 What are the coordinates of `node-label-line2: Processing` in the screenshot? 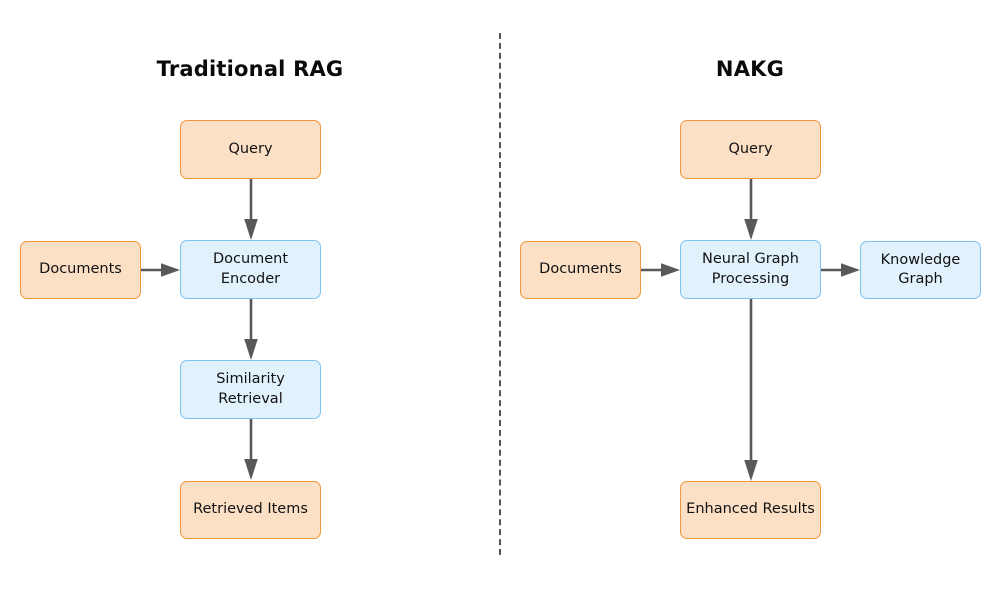 It's located at (750, 278).